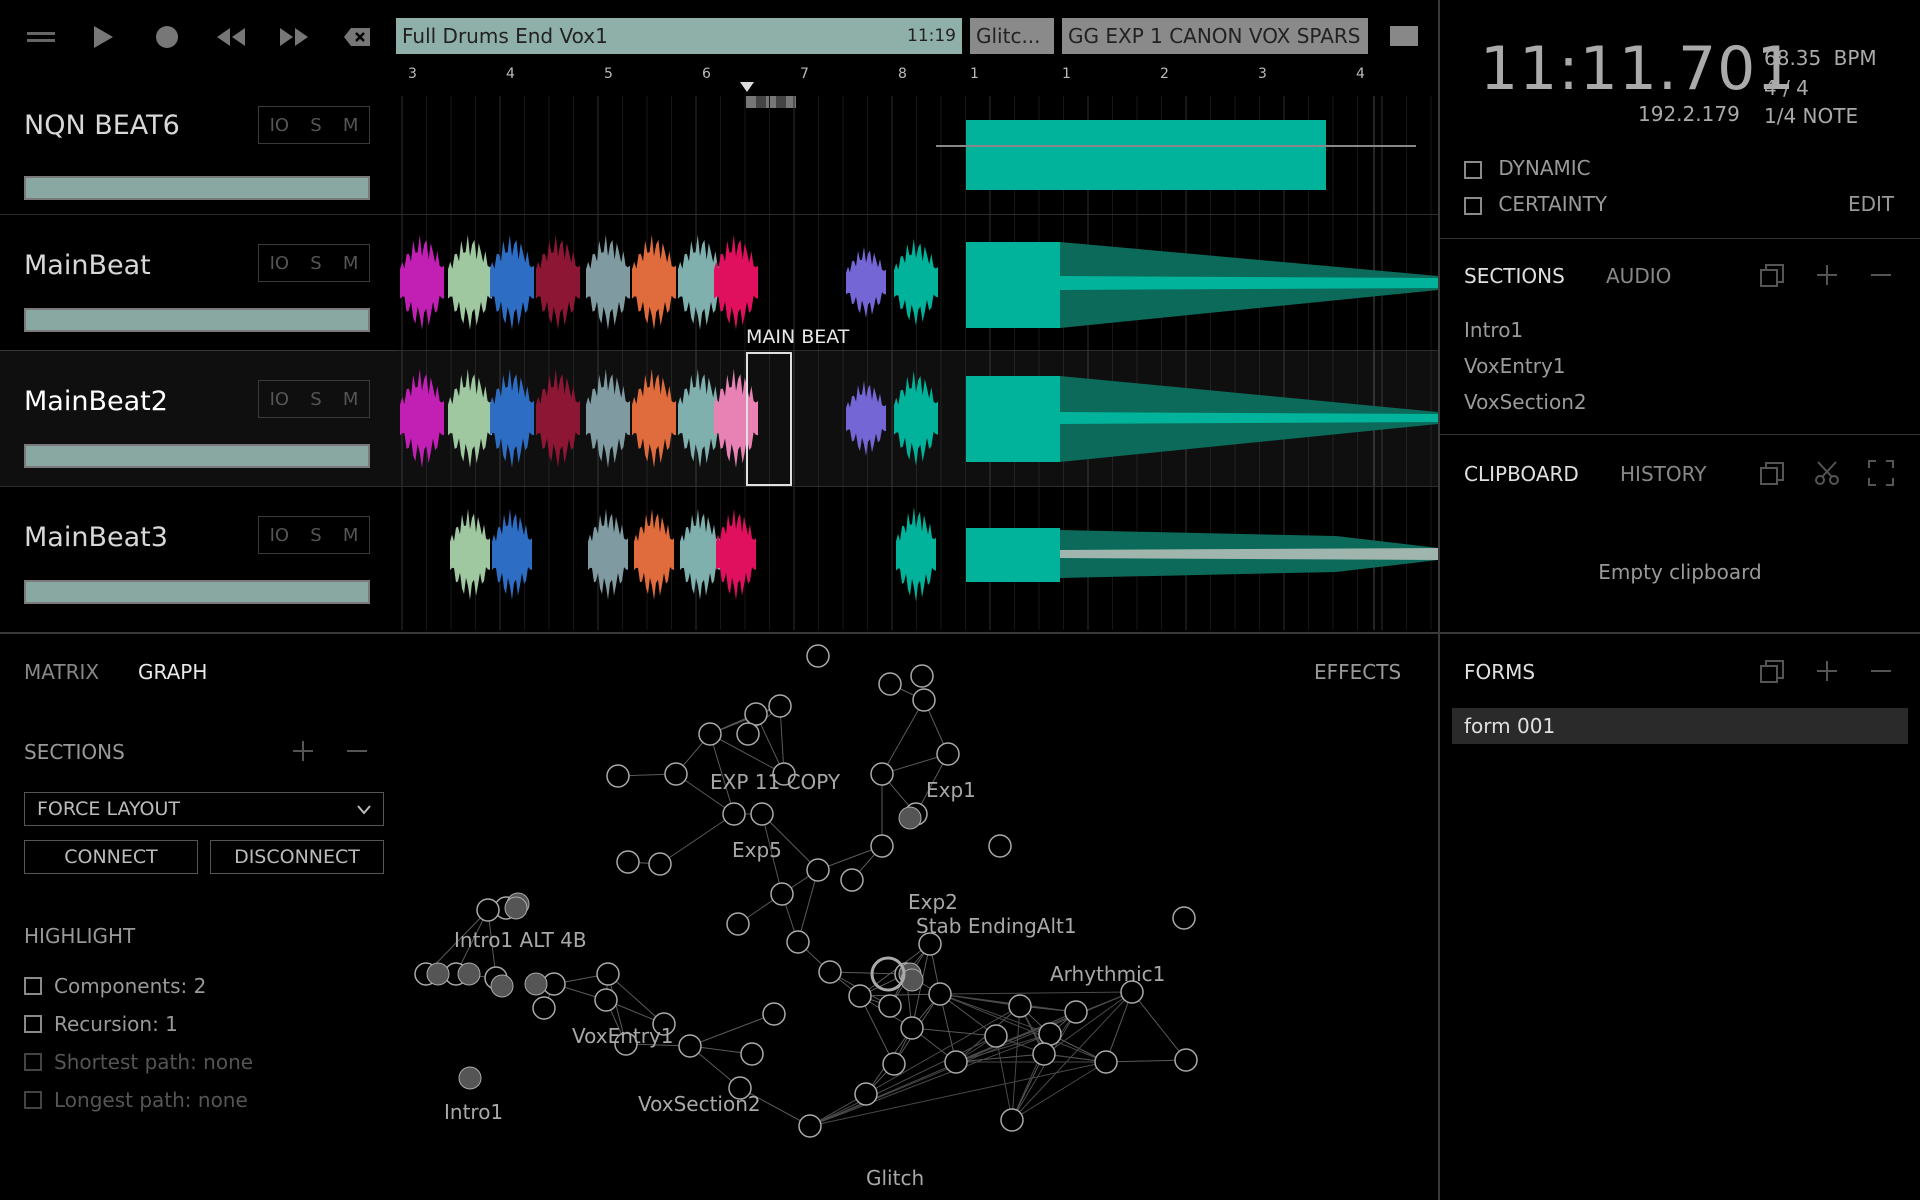 The height and width of the screenshot is (1200, 1920). Describe the element at coordinates (1786, 88) in the screenshot. I see `time-signature: 4 / 4` at that location.